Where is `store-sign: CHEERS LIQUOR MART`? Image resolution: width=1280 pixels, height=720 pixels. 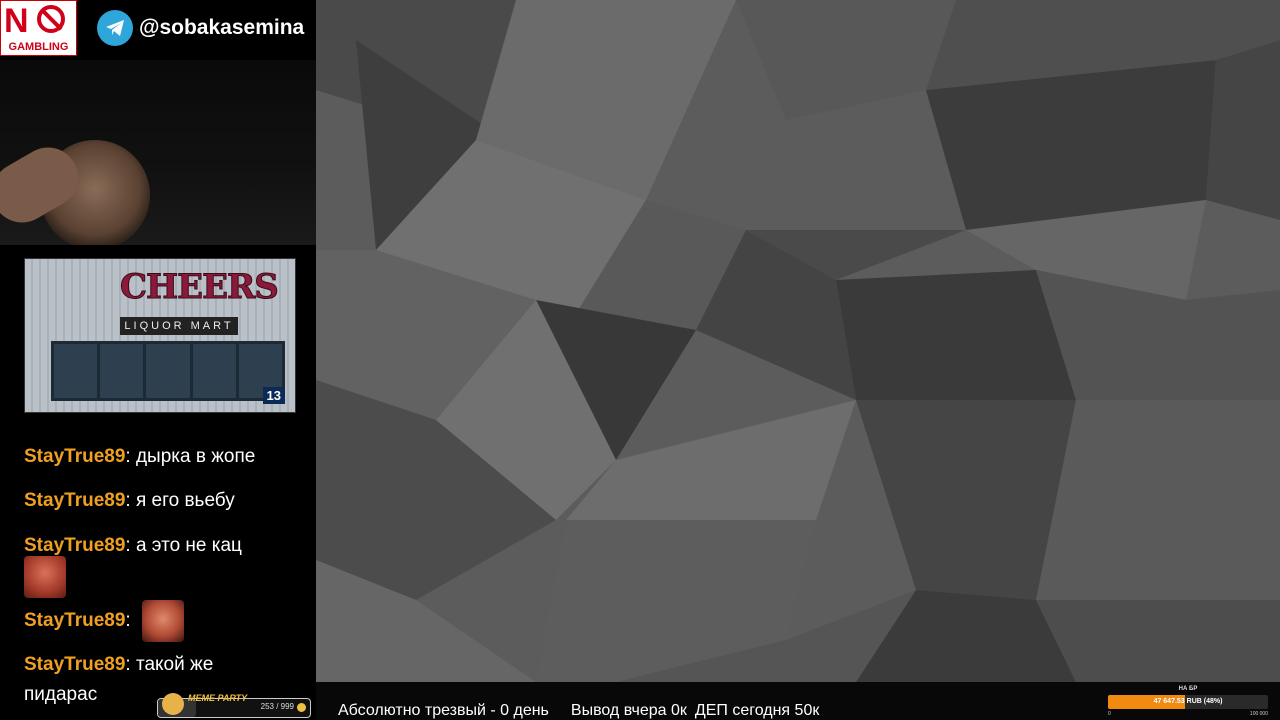
store-sign: CHEERS LIQUOR MART is located at coordinates (200, 302).